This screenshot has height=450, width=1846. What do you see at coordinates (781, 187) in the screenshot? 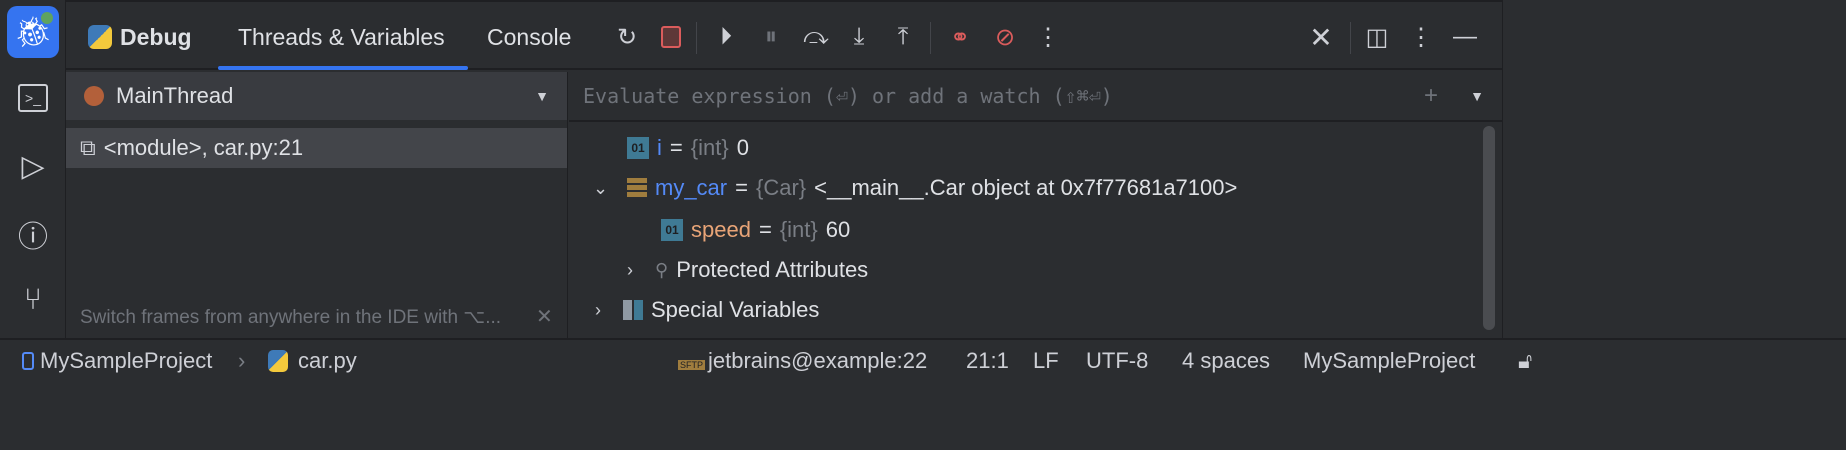
I see `var-type: {Car}` at bounding box center [781, 187].